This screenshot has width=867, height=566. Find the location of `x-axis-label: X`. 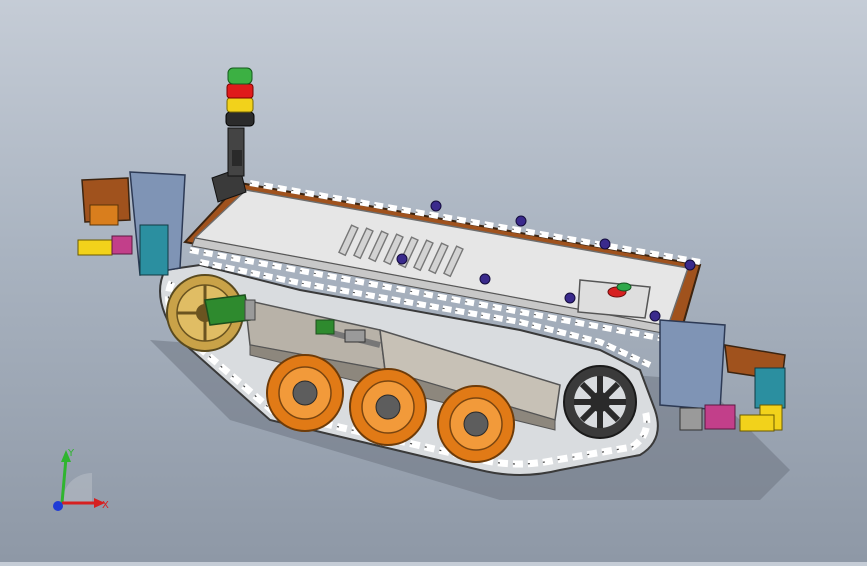

x-axis-label: X is located at coordinates (105, 505).